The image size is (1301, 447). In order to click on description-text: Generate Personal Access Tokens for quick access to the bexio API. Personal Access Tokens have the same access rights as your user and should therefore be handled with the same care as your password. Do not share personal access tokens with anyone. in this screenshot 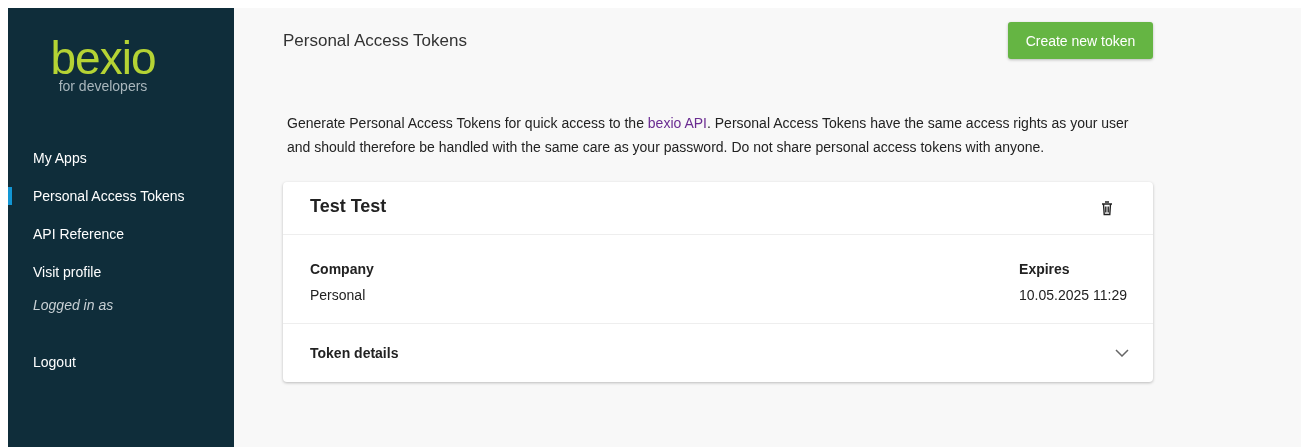, I will do `click(708, 135)`.